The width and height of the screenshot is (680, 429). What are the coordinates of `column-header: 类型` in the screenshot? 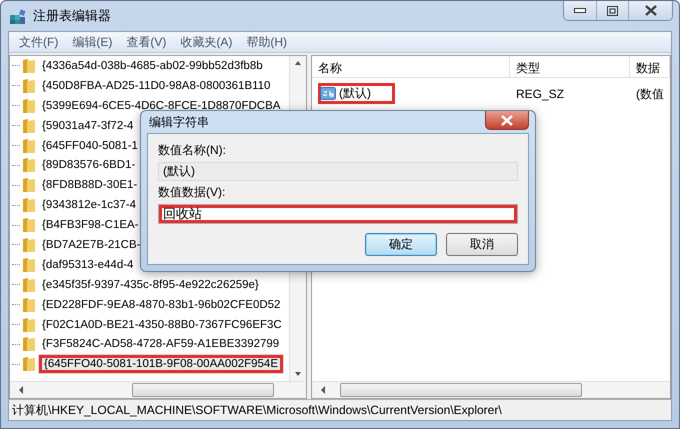 It's located at (570, 66).